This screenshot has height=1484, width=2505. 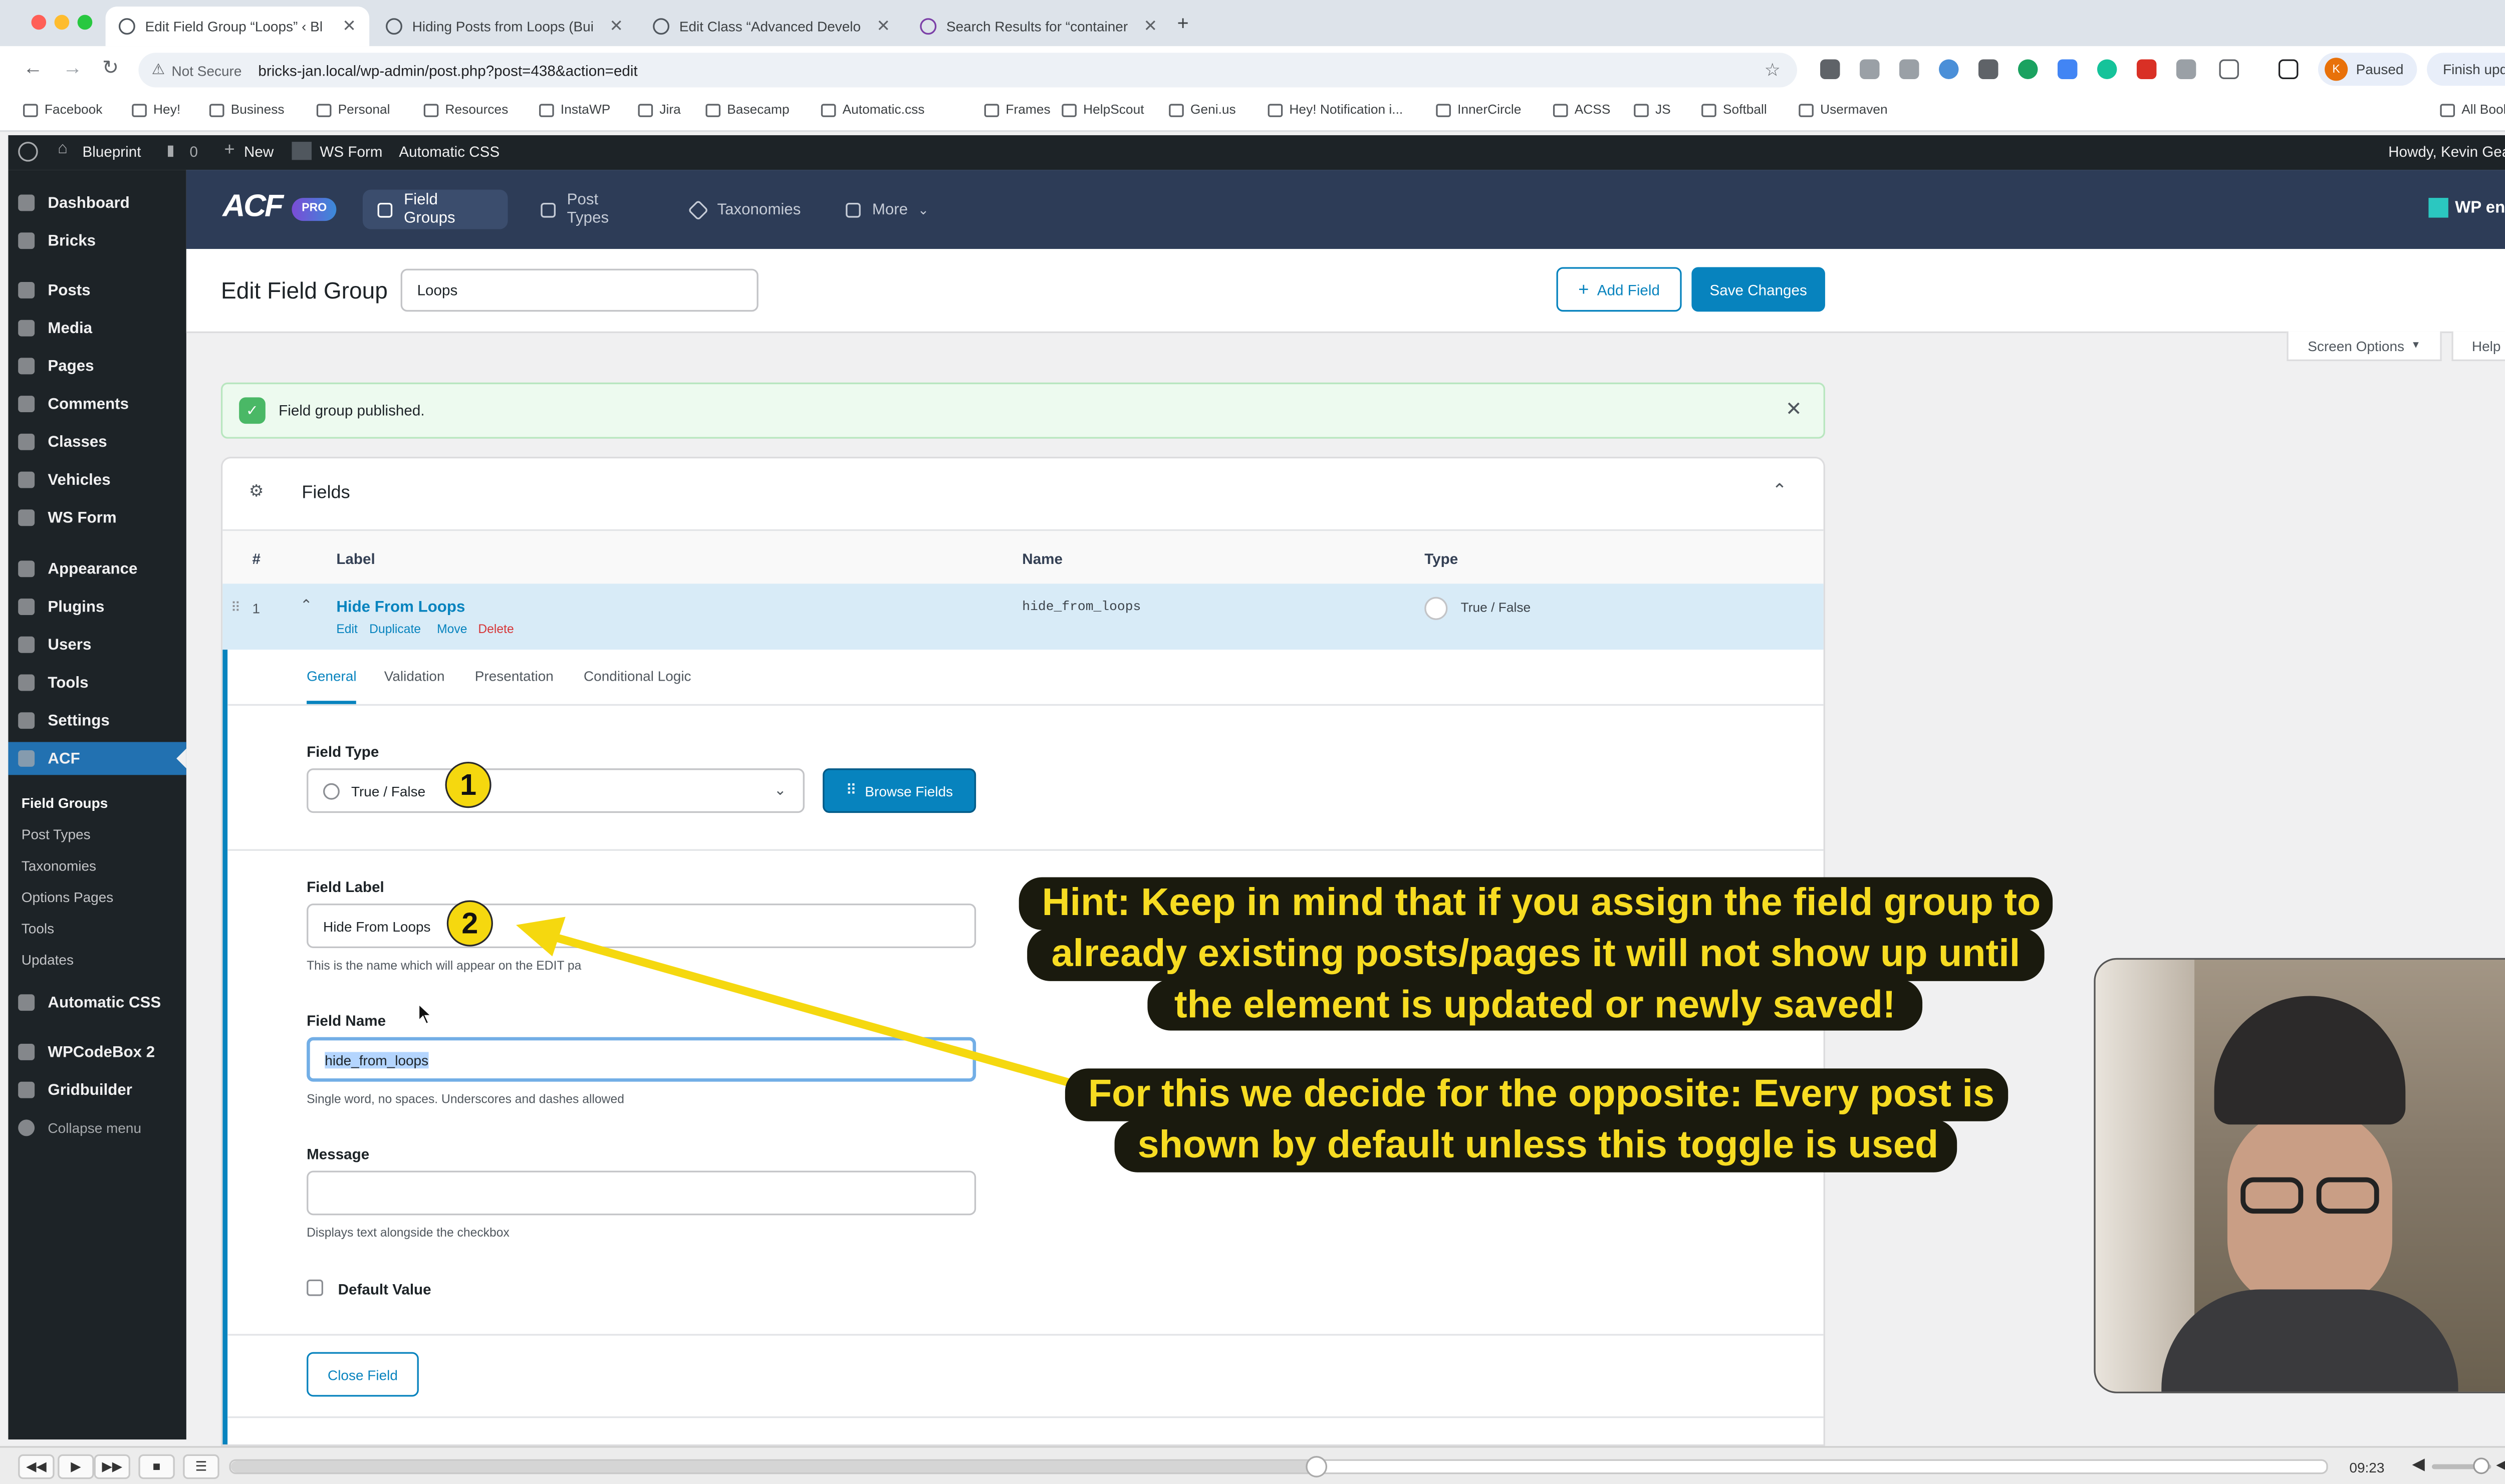 I want to click on screen-options-button: Screen Options ▼, so click(x=2364, y=346).